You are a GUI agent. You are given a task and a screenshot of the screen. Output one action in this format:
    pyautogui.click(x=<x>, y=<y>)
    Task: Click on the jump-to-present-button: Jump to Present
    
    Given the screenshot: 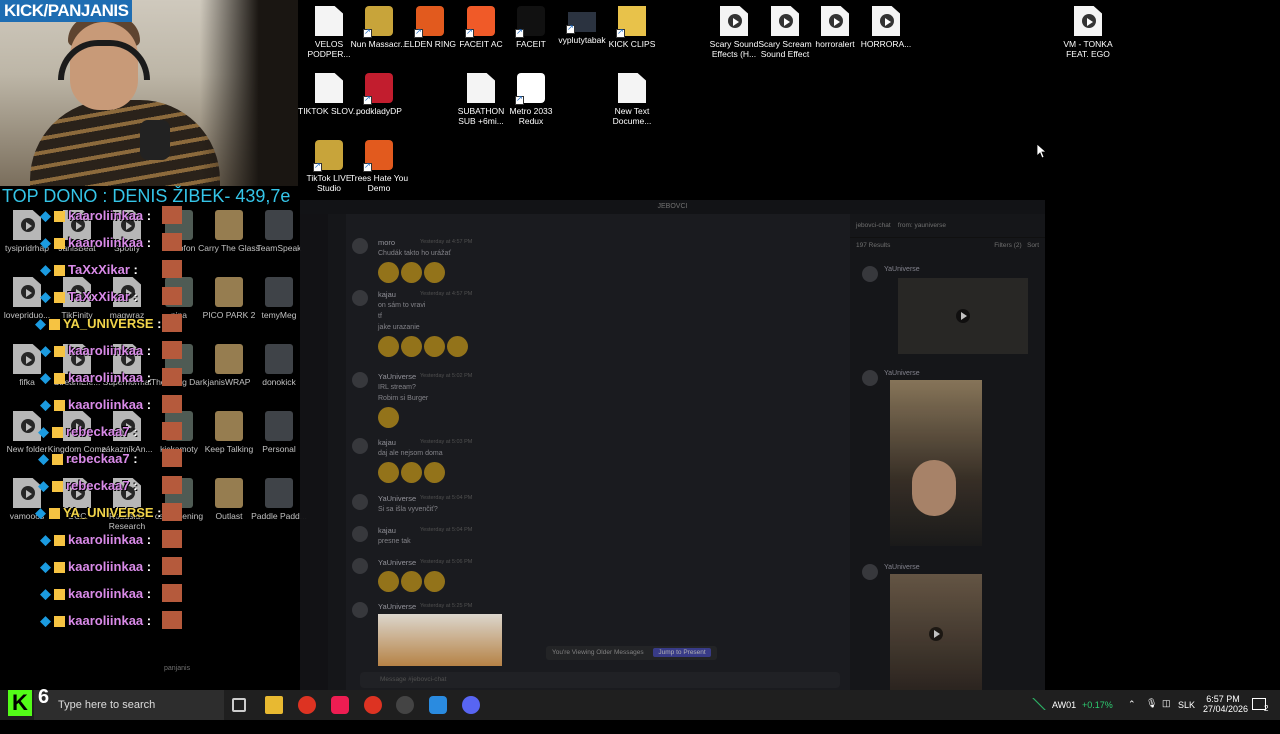 What is the action you would take?
    pyautogui.click(x=682, y=652)
    